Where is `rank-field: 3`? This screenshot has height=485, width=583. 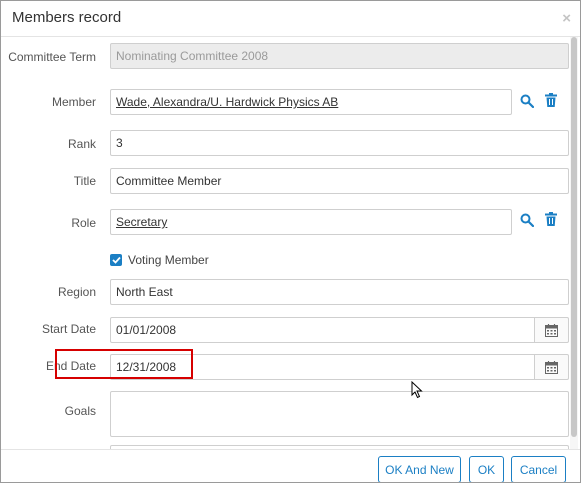
rank-field: 3 is located at coordinates (339, 143).